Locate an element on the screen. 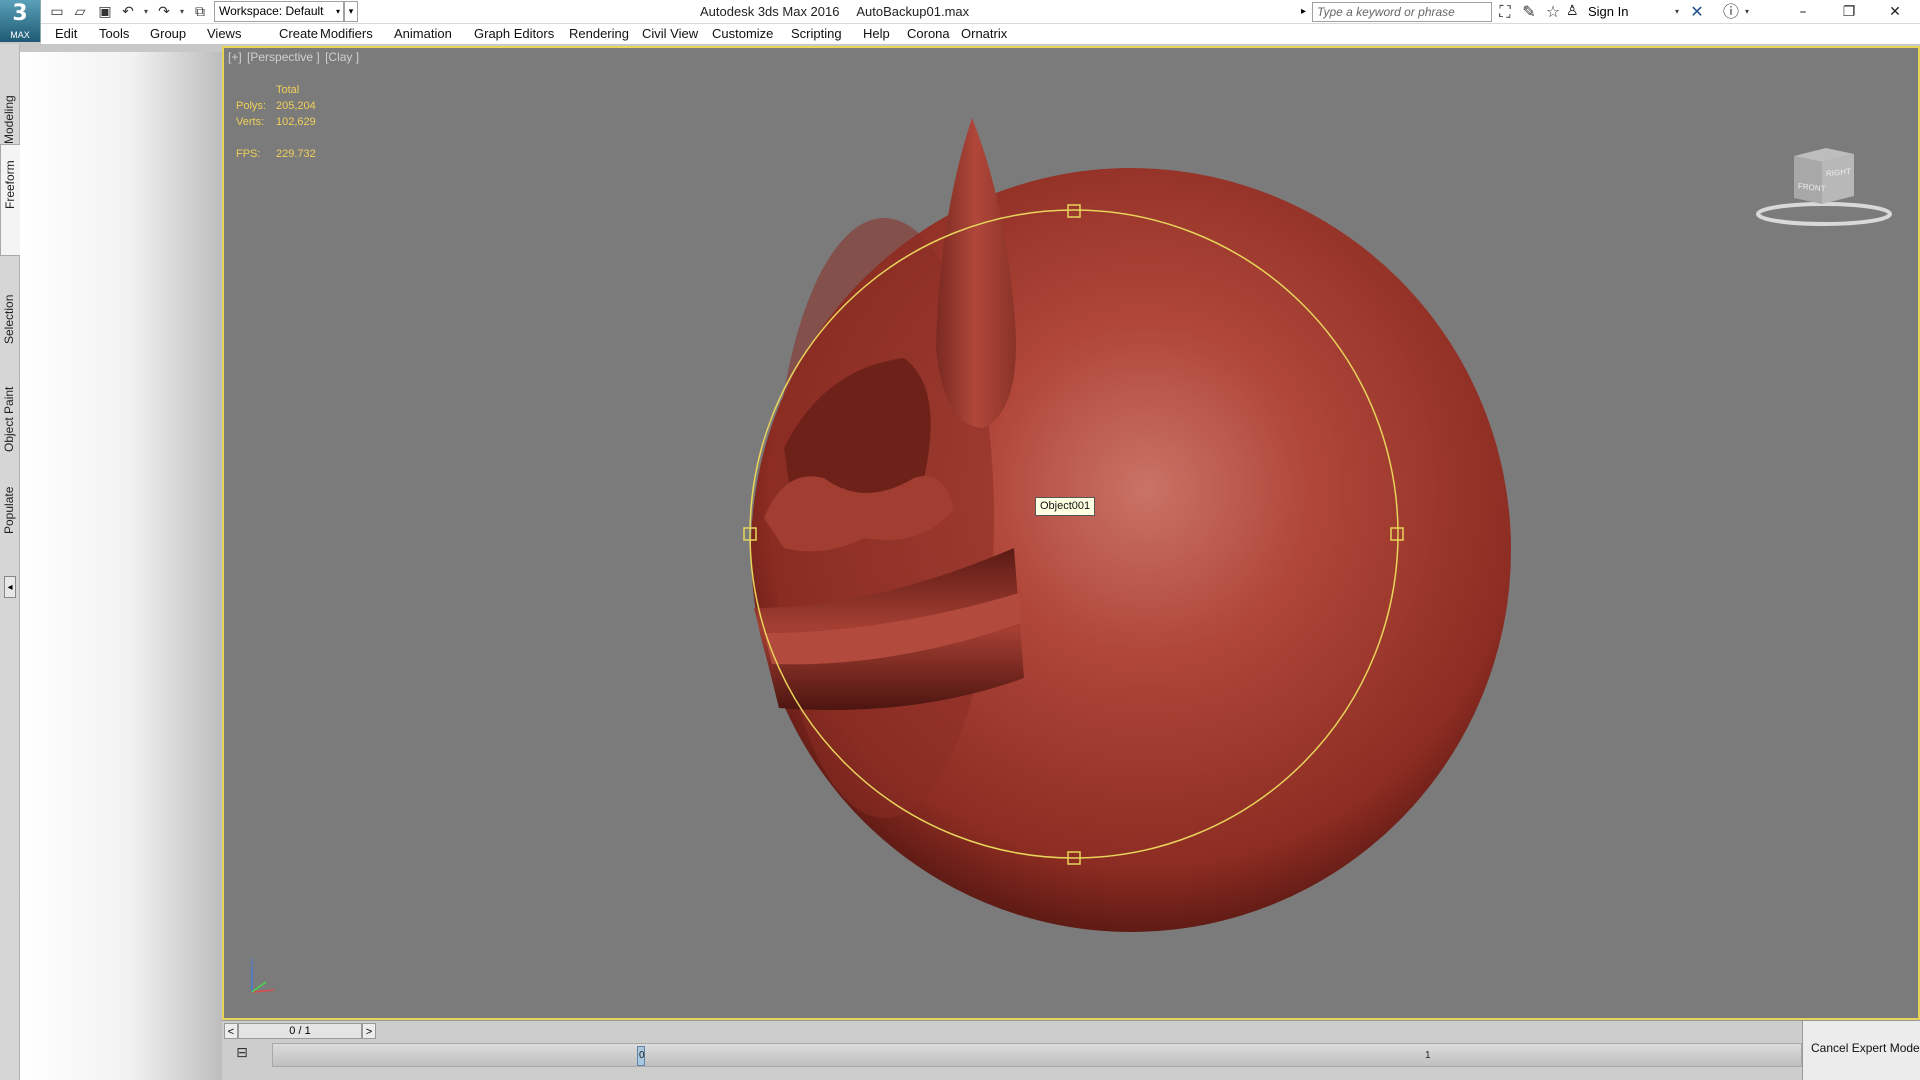  binoculars-icon: ⛶ is located at coordinates (1505, 12).